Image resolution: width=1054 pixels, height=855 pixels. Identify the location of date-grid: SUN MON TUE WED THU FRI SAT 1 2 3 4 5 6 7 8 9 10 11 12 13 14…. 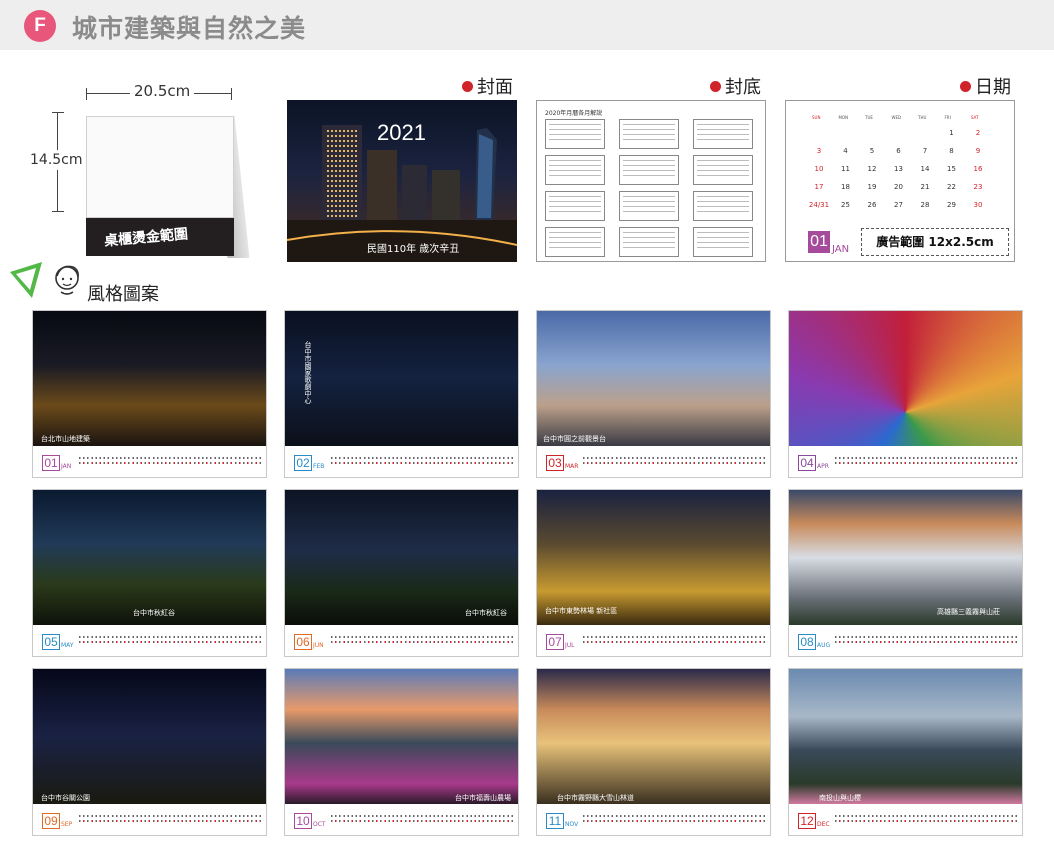
(899, 169).